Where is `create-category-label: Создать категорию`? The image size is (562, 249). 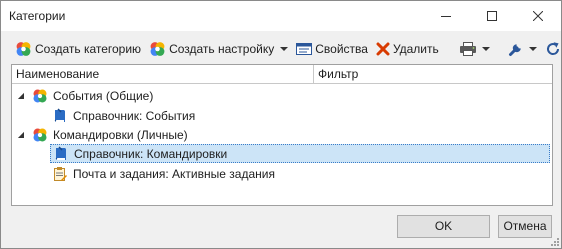
create-category-label: Создать категорию is located at coordinates (88, 49).